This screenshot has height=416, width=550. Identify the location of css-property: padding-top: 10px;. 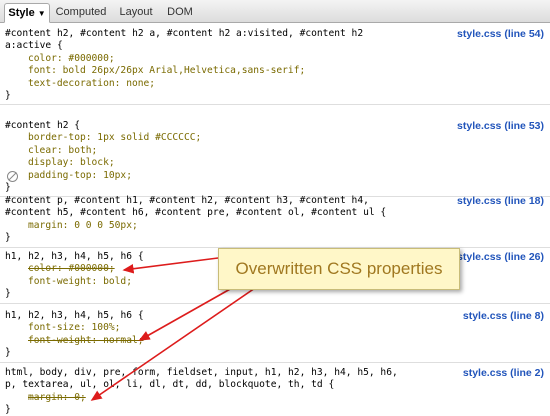
(80, 176).